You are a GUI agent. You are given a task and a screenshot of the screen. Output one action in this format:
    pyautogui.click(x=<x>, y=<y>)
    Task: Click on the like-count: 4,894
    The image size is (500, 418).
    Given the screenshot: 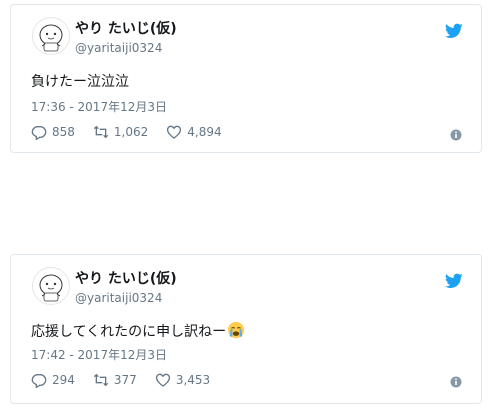 What is the action you would take?
    pyautogui.click(x=204, y=132)
    